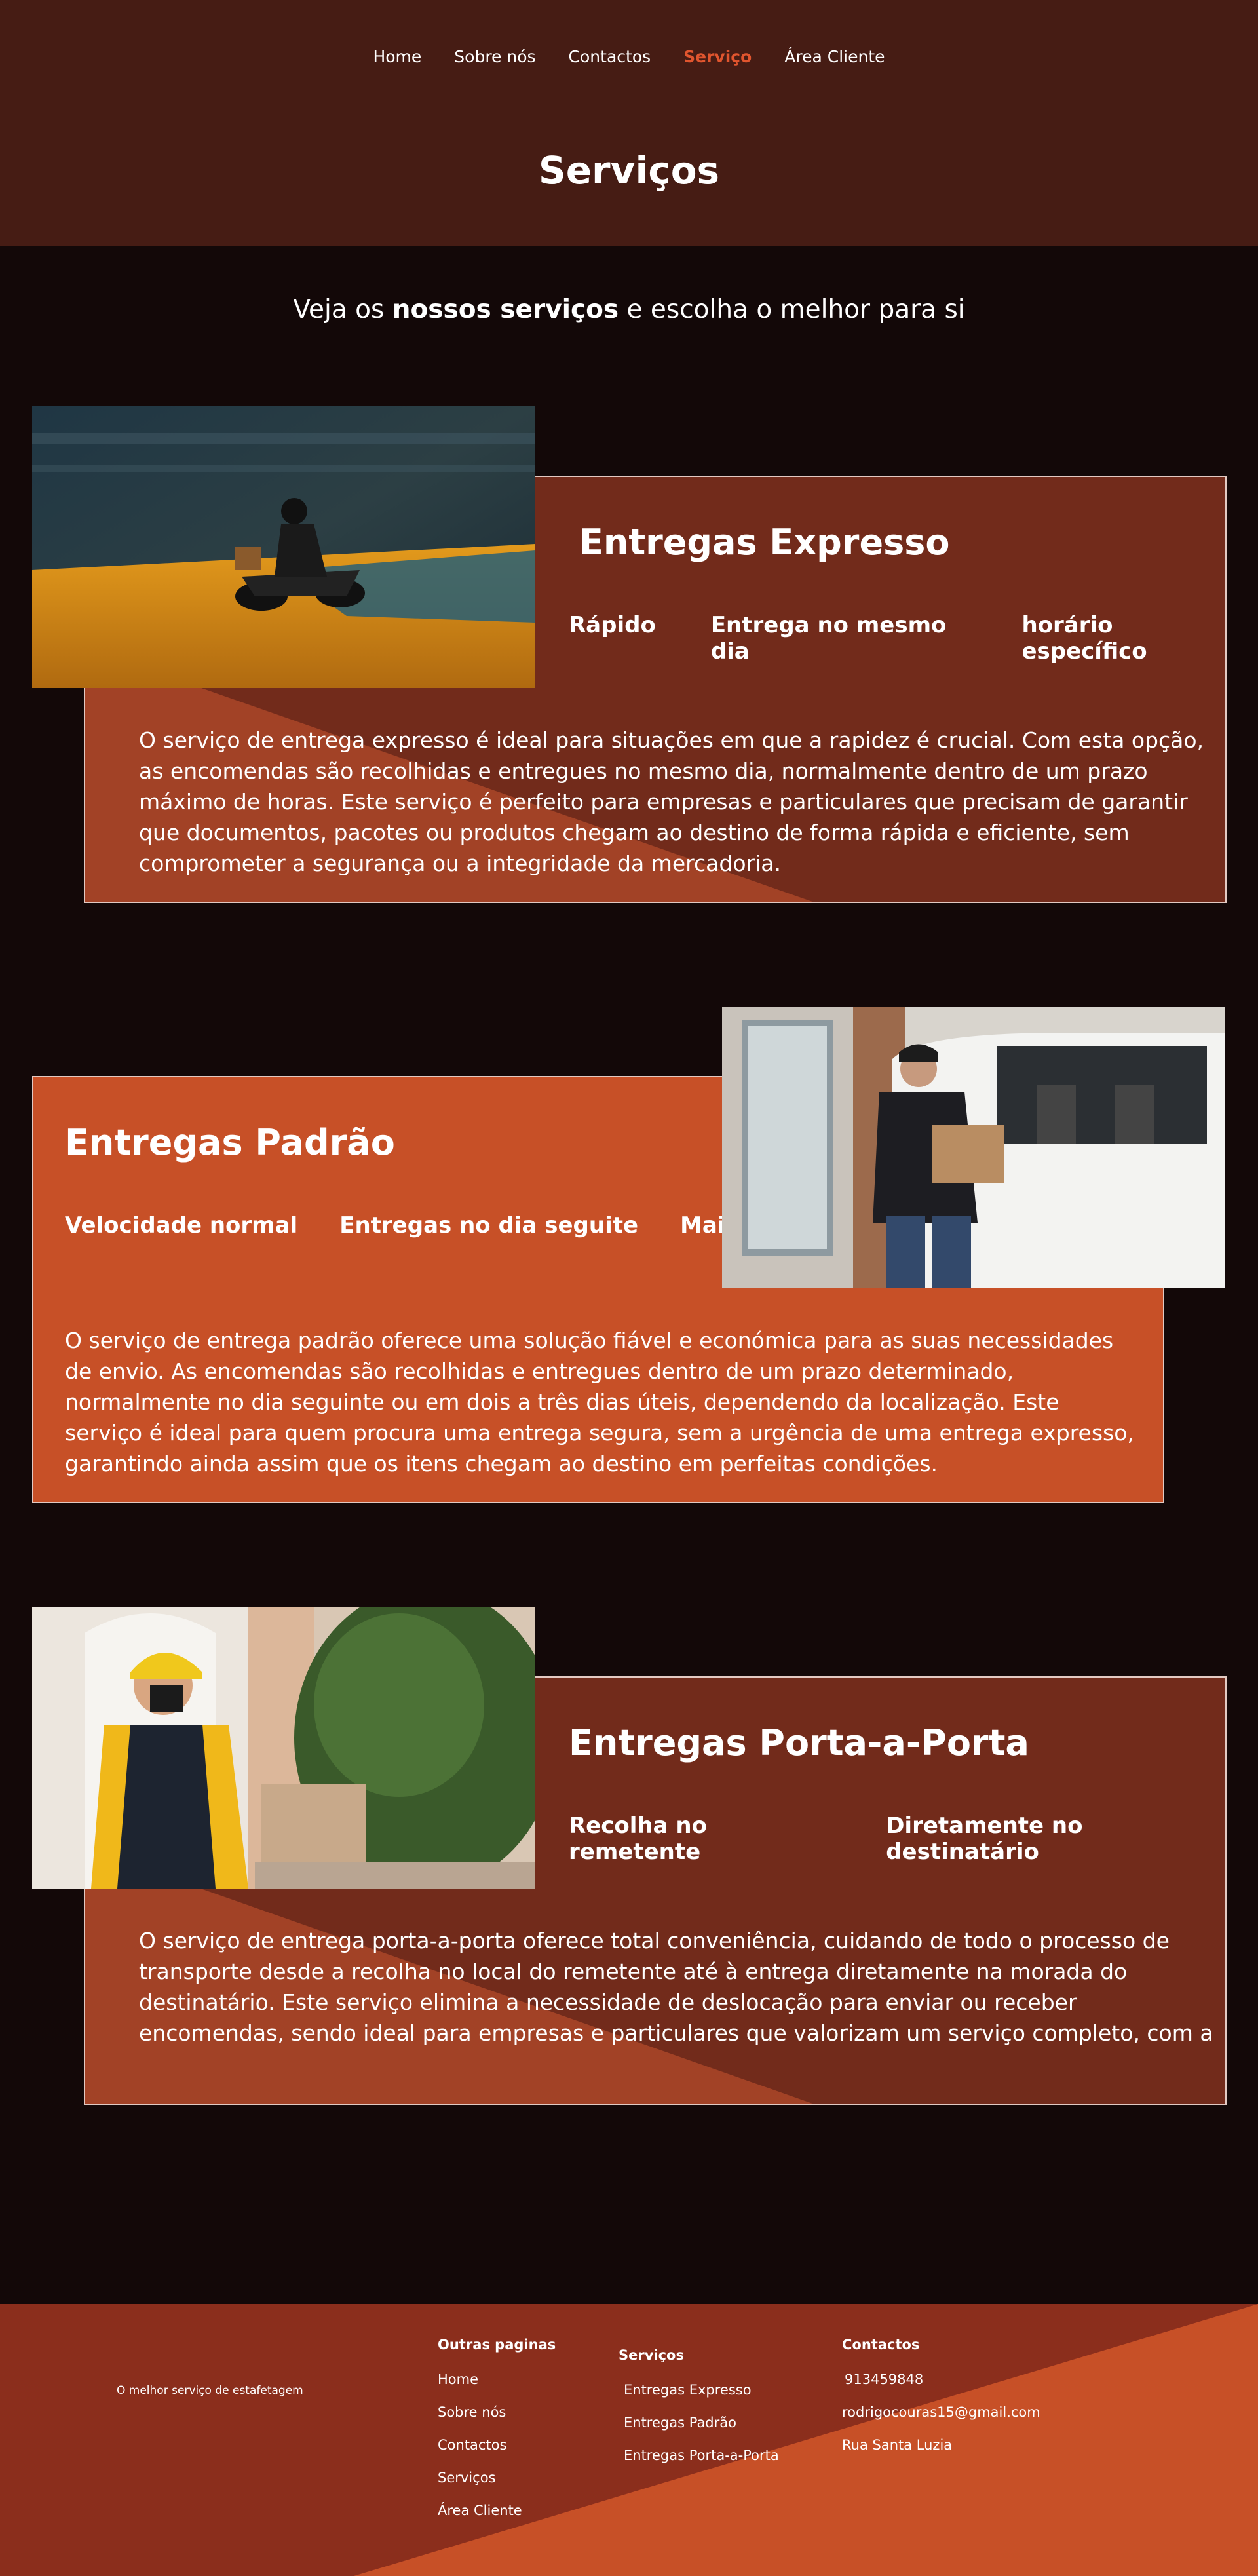 Image resolution: width=1258 pixels, height=2576 pixels. Describe the element at coordinates (342, 309) in the screenshot. I see `intro-prefix: Veja os` at that location.